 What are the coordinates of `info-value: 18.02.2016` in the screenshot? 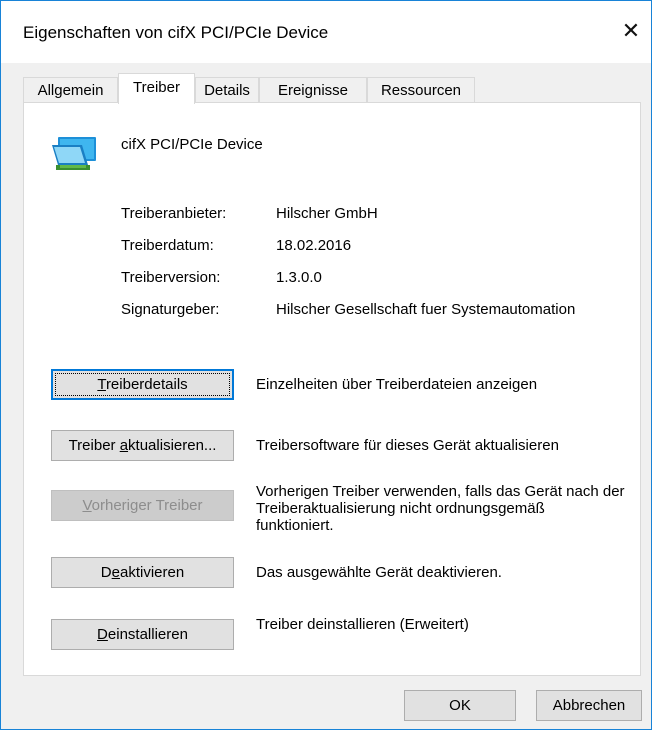 It's located at (314, 245).